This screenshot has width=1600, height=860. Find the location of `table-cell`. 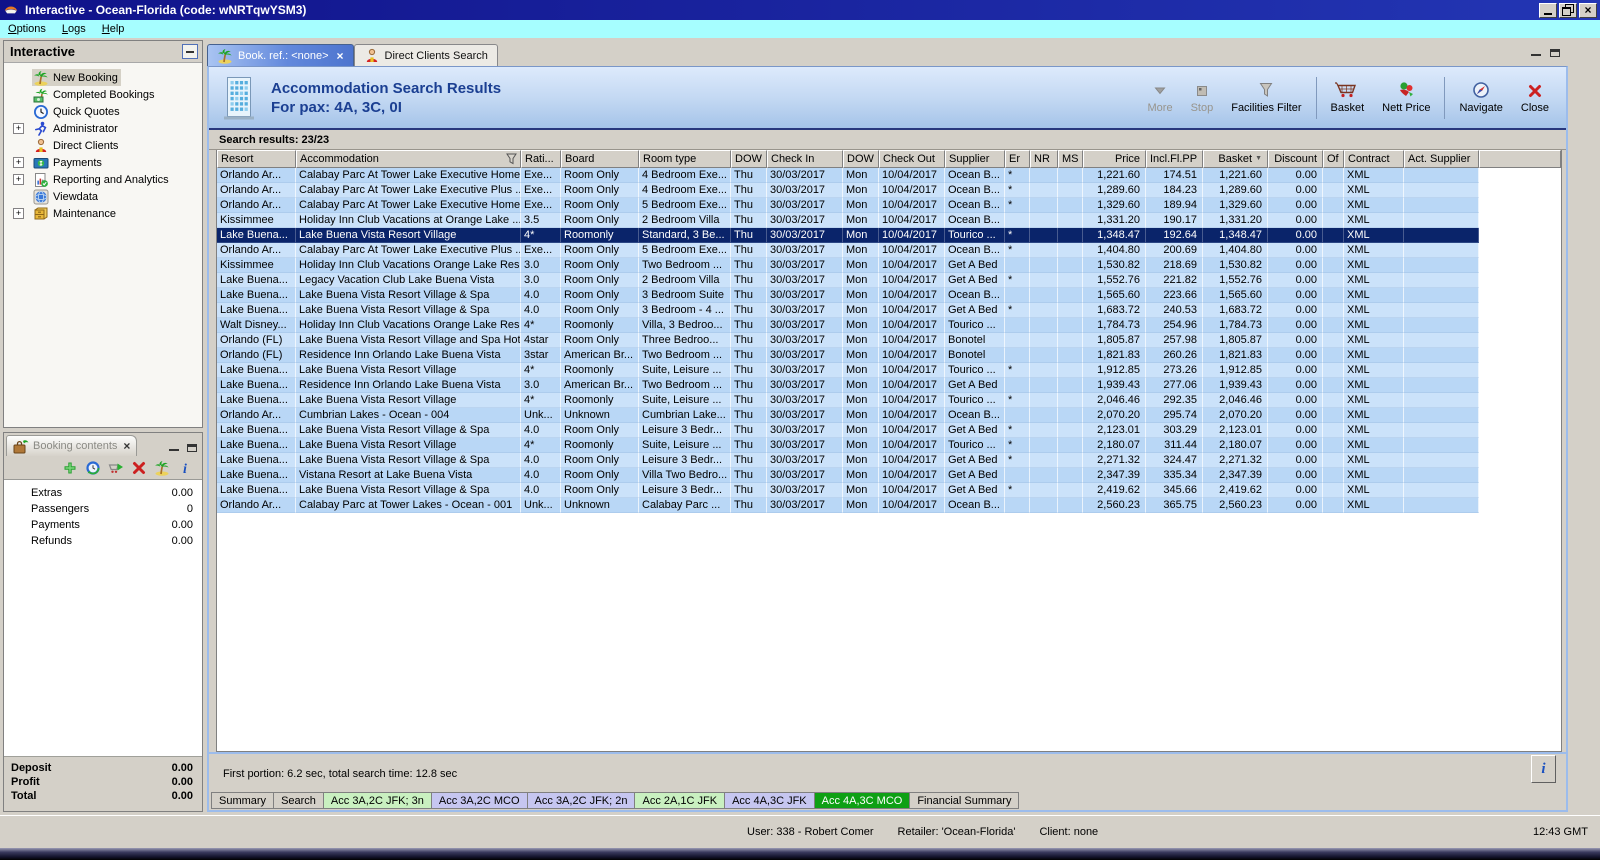

table-cell is located at coordinates (1441, 385).